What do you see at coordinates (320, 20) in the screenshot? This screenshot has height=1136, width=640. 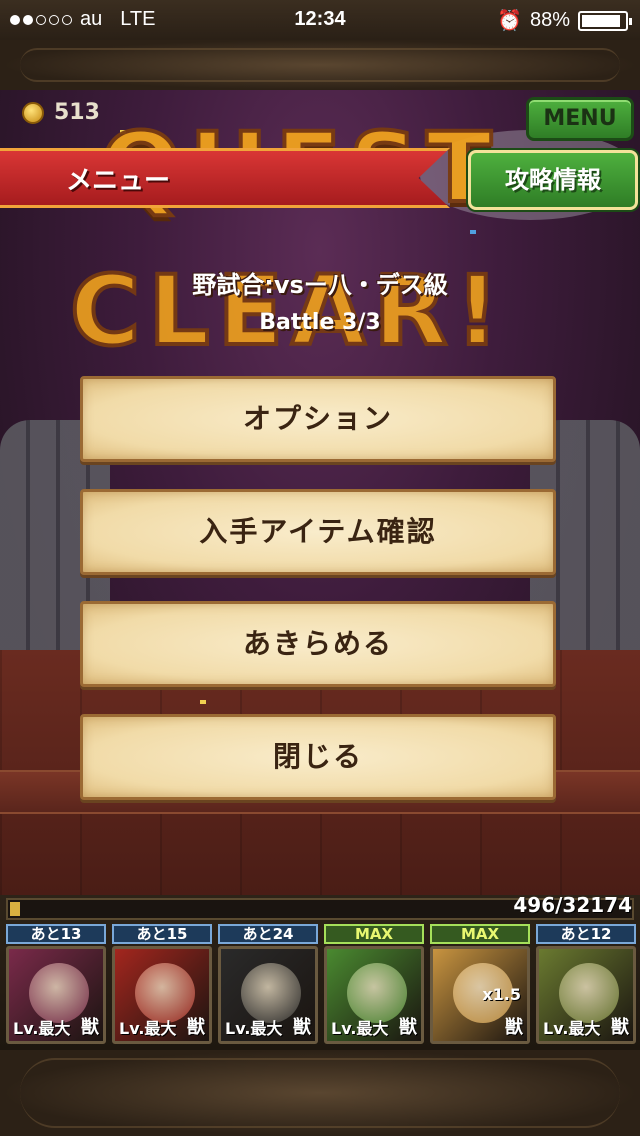 I see `status-bar: au LTE 12:34 ⏰ 88%` at bounding box center [320, 20].